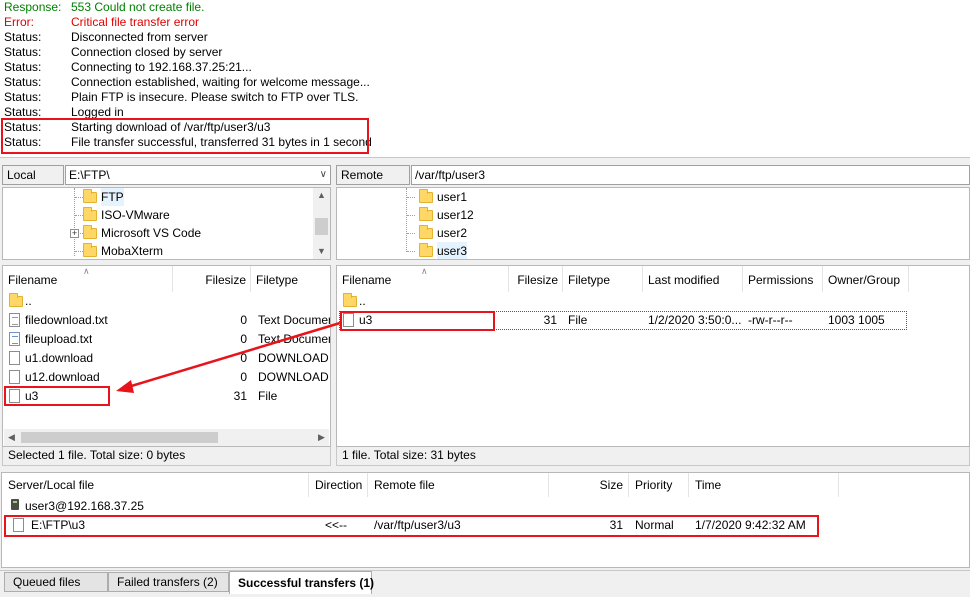 Image resolution: width=970 pixels, height=597 pixels. Describe the element at coordinates (750, 525) in the screenshot. I see `queue-time: 1/7/2020 9:42:32 AM` at that location.